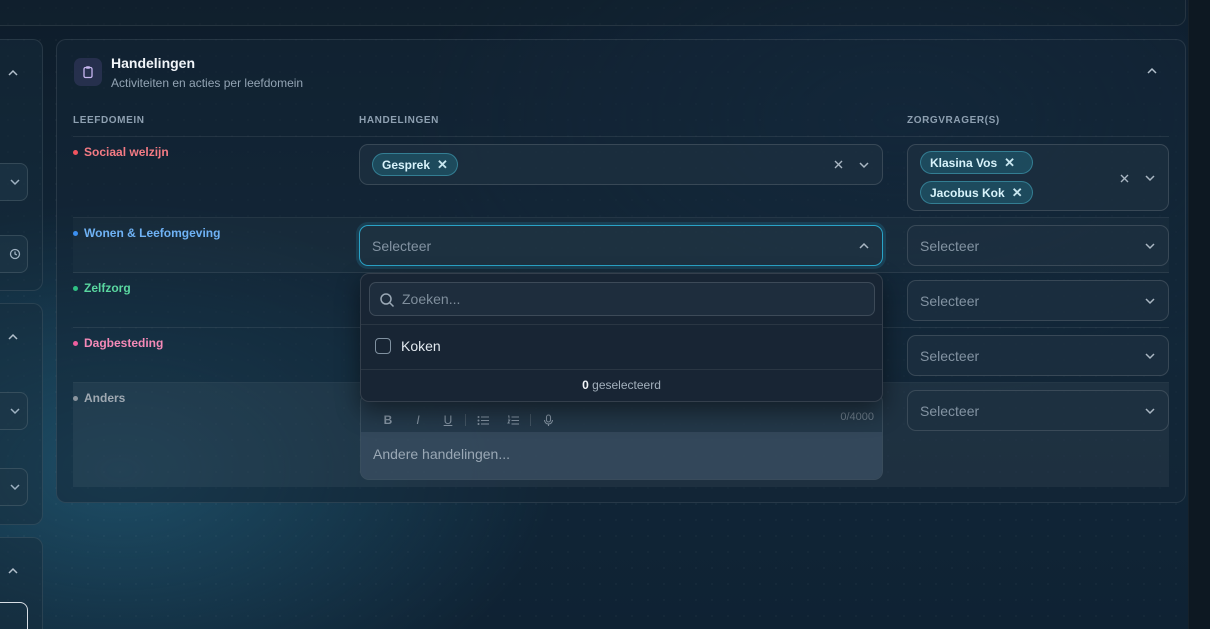  Describe the element at coordinates (207, 83) in the screenshot. I see `panel-subtitle: Activiteiten en acties per leefdomein` at that location.